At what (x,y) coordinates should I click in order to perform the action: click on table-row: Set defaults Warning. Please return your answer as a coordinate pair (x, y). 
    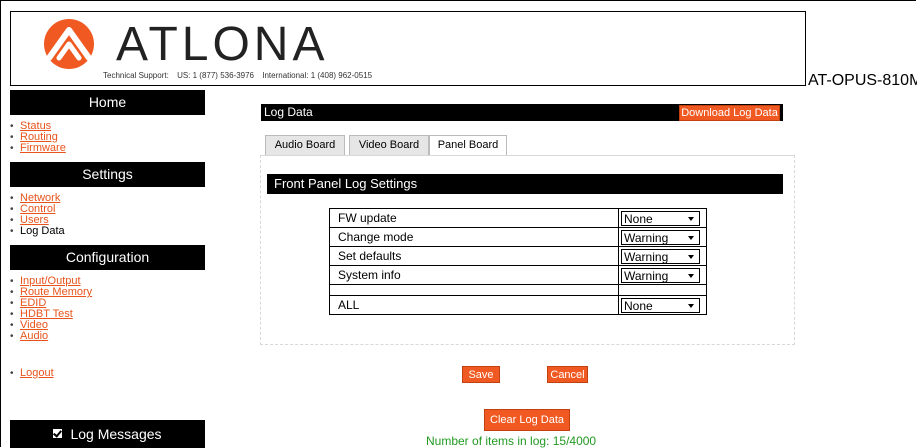
    Looking at the image, I should click on (518, 256).